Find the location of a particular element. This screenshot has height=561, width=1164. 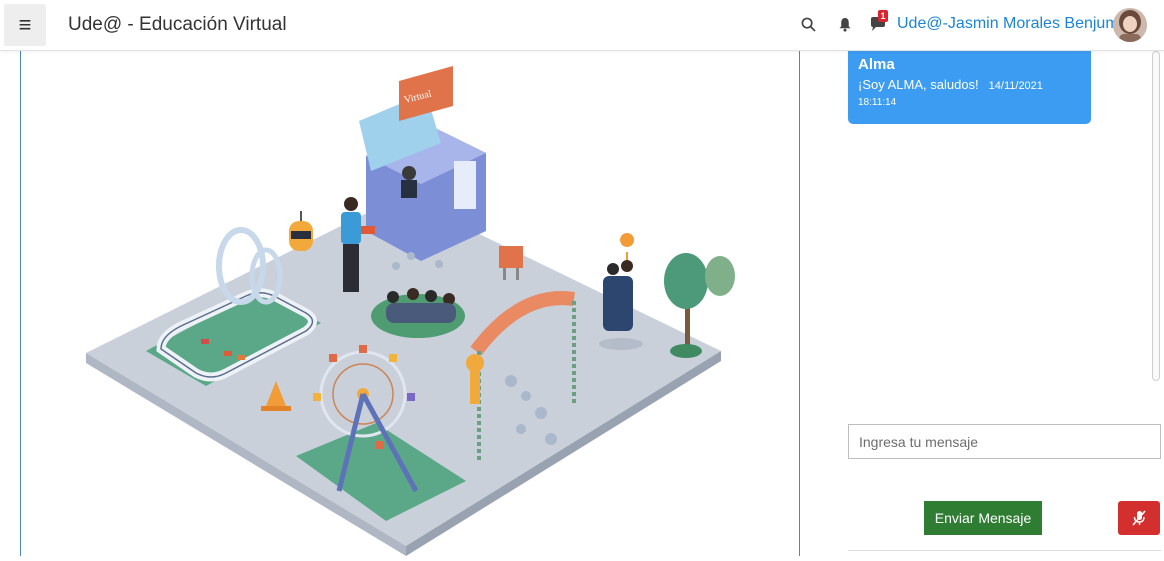

mute-microphone-button is located at coordinates (1139, 518).